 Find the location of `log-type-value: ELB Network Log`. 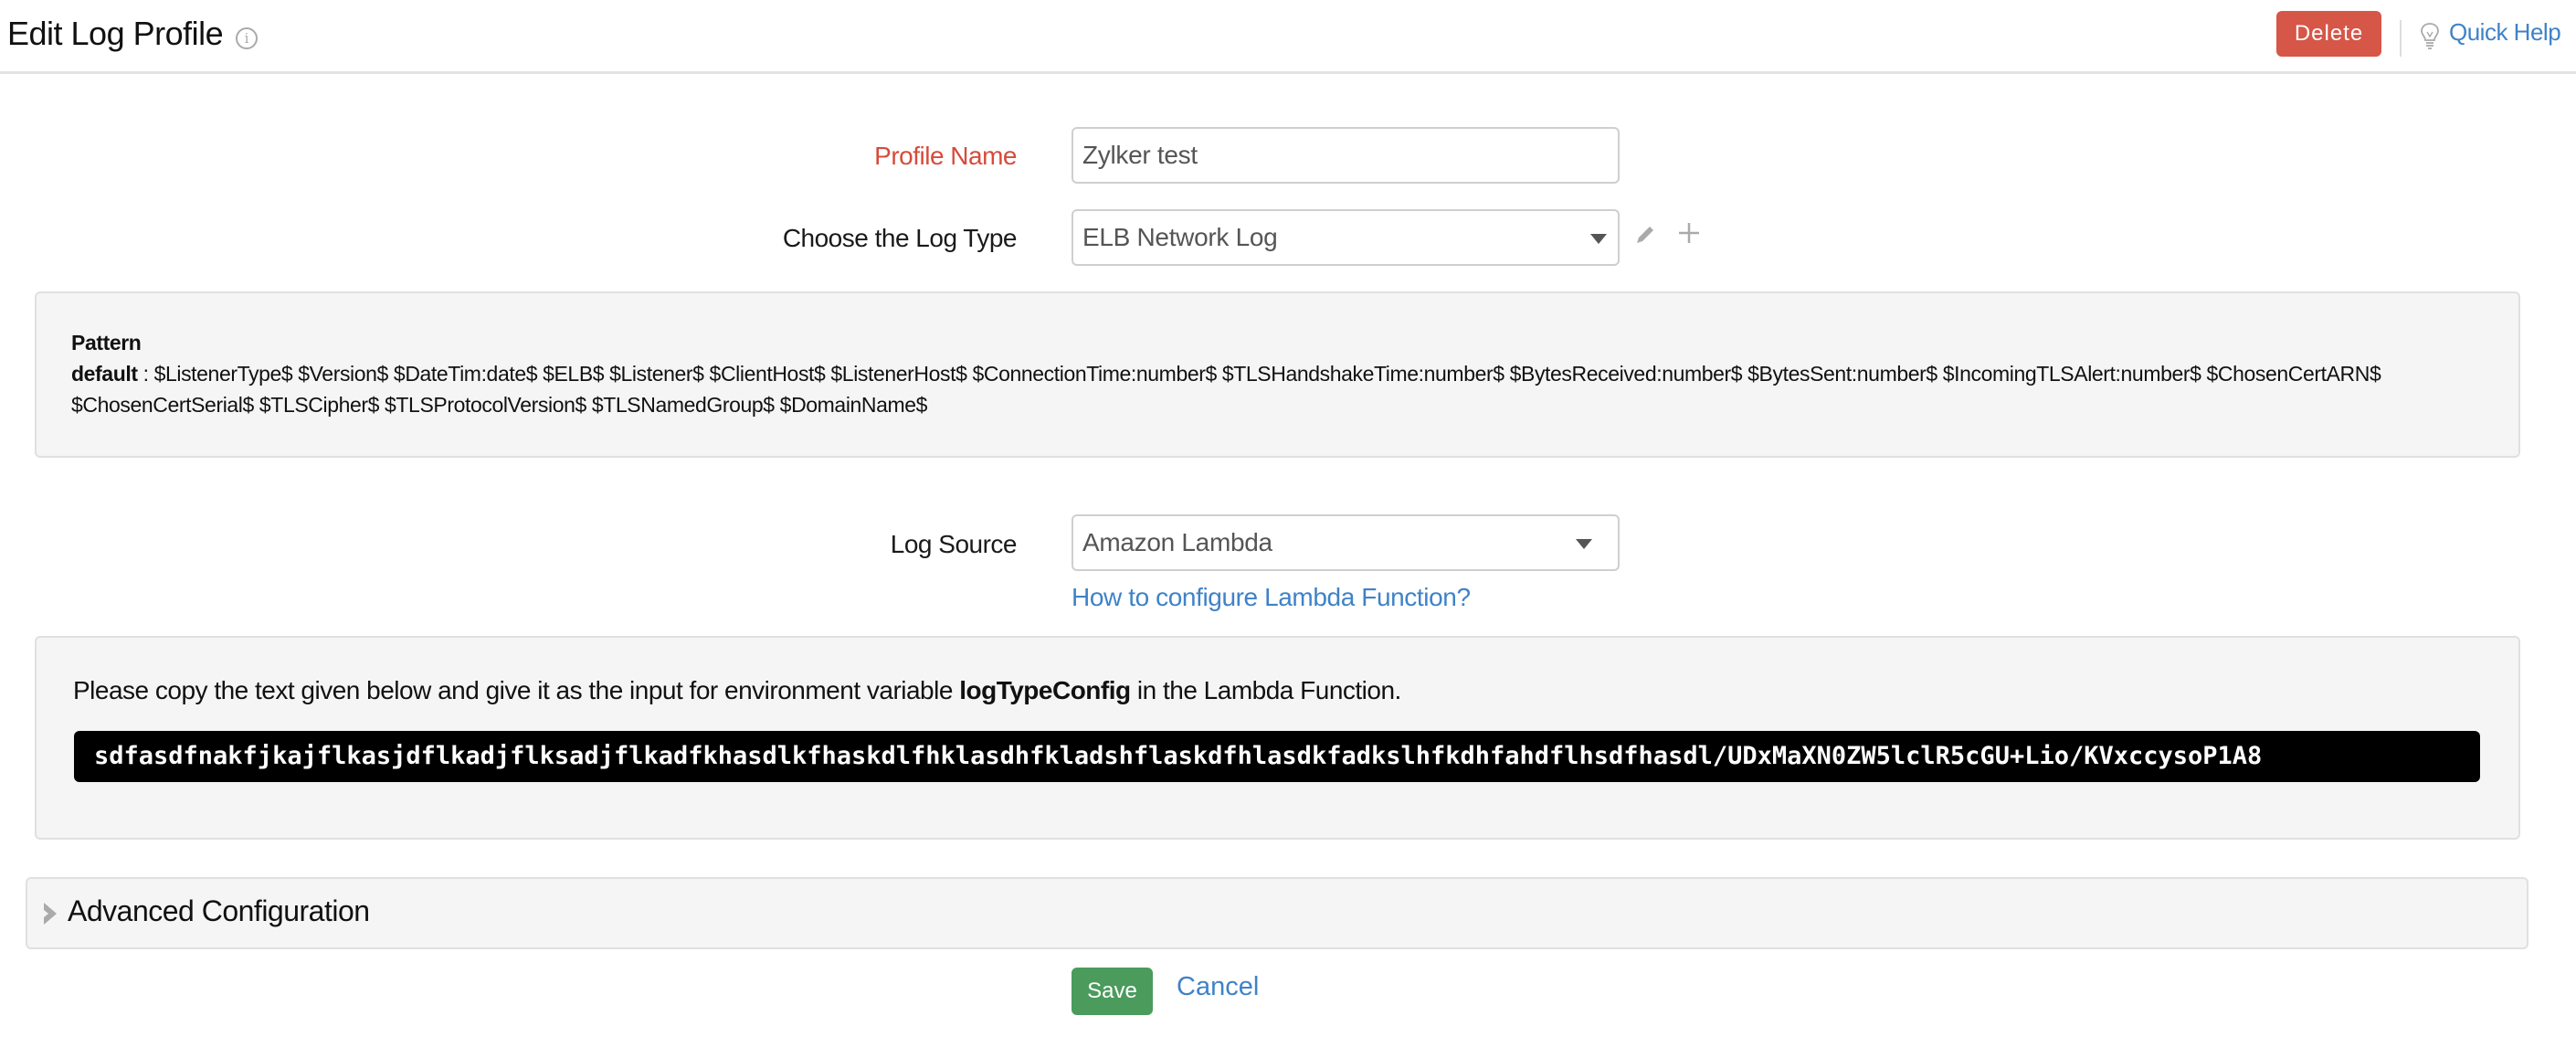

log-type-value: ELB Network Log is located at coordinates (1180, 237).